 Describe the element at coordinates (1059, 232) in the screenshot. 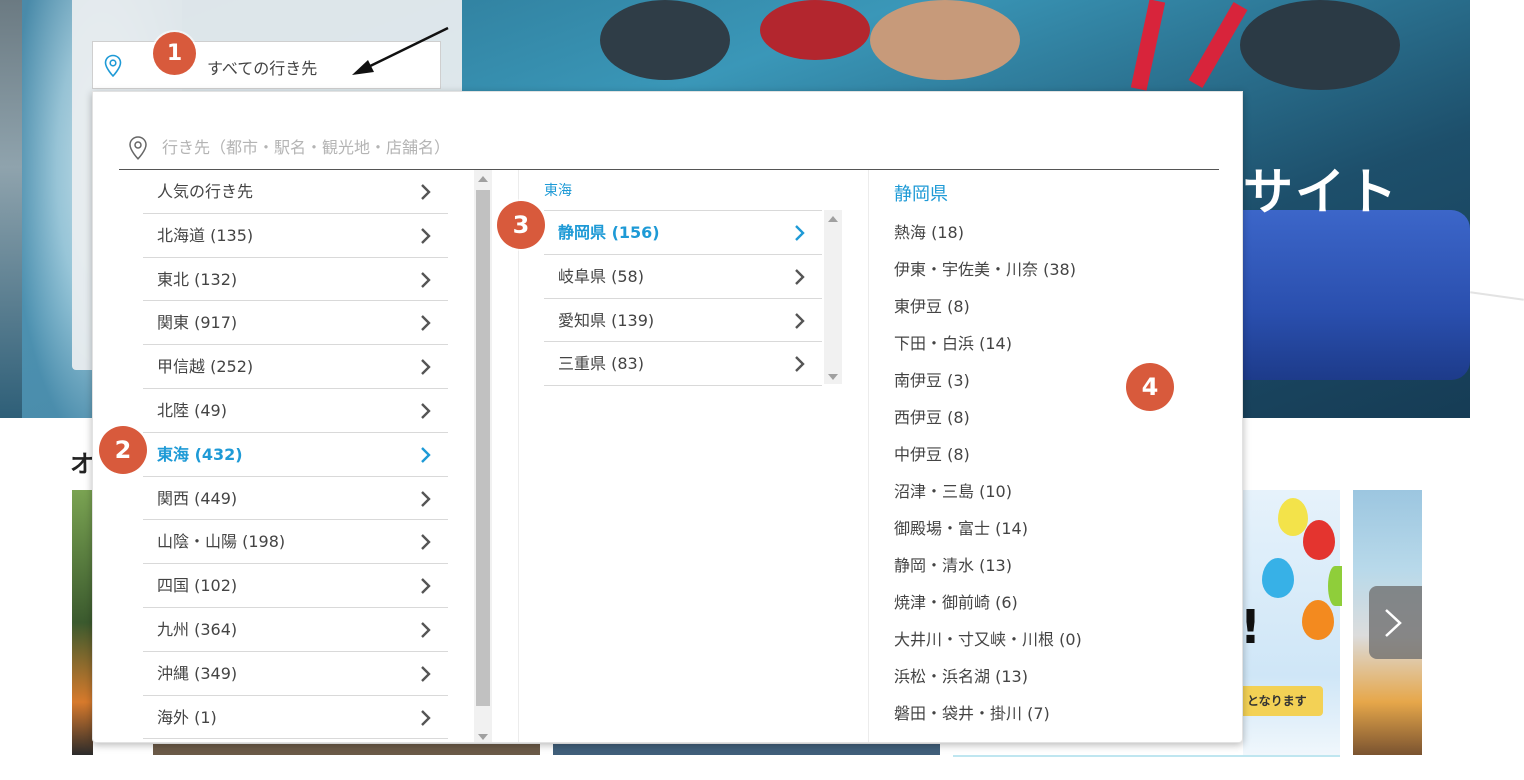

I see `area-item: 熱海 (18)` at that location.